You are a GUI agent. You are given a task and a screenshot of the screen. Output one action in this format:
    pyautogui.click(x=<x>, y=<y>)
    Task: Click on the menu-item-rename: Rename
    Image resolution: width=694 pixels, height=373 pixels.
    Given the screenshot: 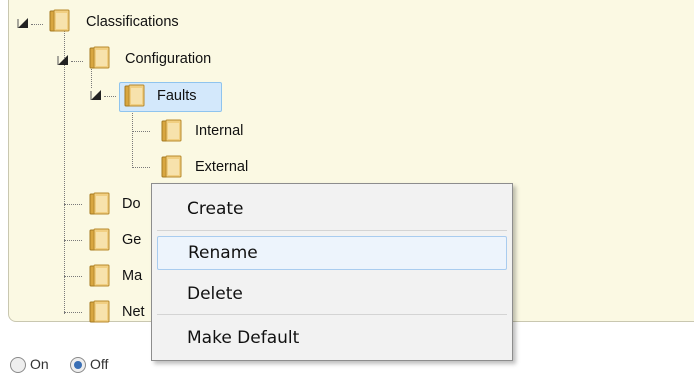 What is the action you would take?
    pyautogui.click(x=332, y=253)
    